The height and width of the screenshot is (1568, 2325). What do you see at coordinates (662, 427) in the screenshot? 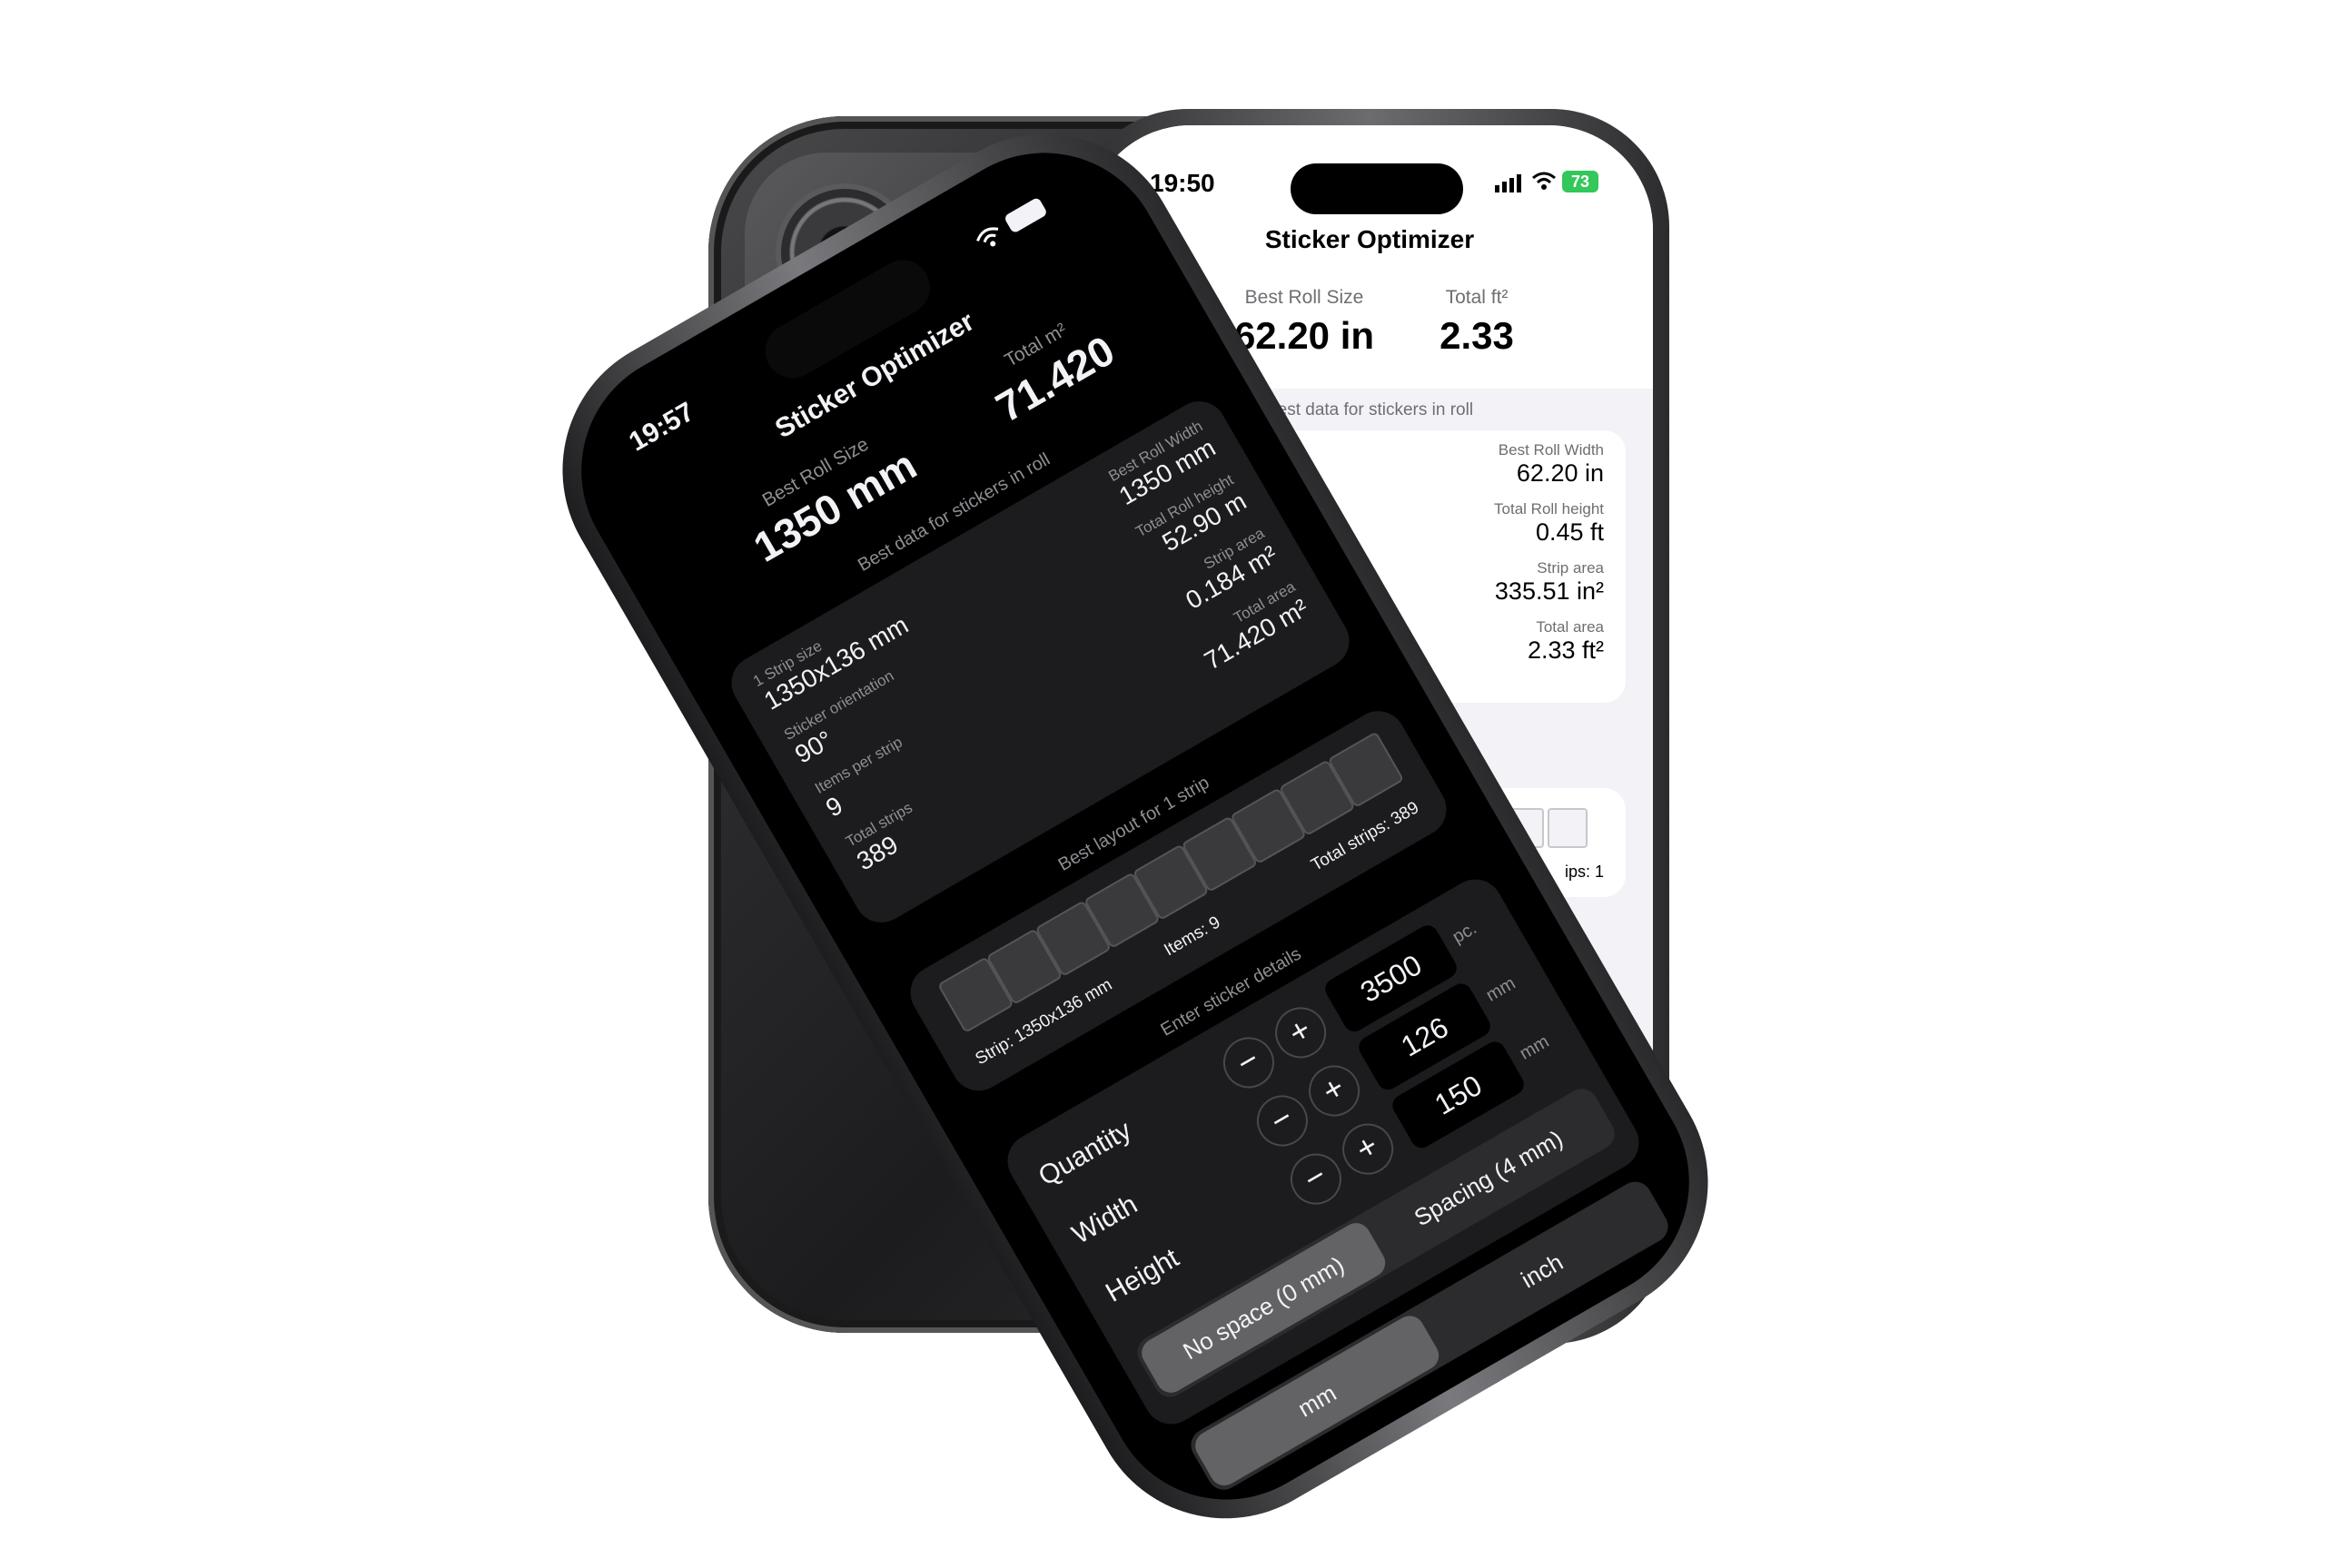
I see `status-time: 19:57` at bounding box center [662, 427].